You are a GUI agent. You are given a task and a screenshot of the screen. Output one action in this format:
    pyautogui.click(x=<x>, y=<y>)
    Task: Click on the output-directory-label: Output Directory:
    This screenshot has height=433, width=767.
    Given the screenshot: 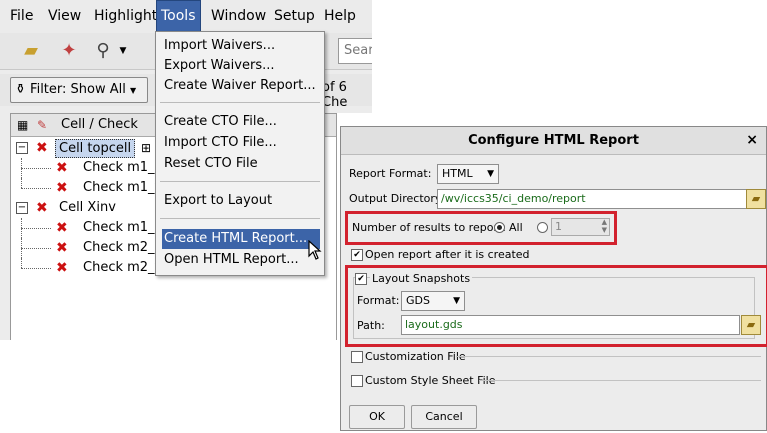 What is the action you would take?
    pyautogui.click(x=397, y=198)
    